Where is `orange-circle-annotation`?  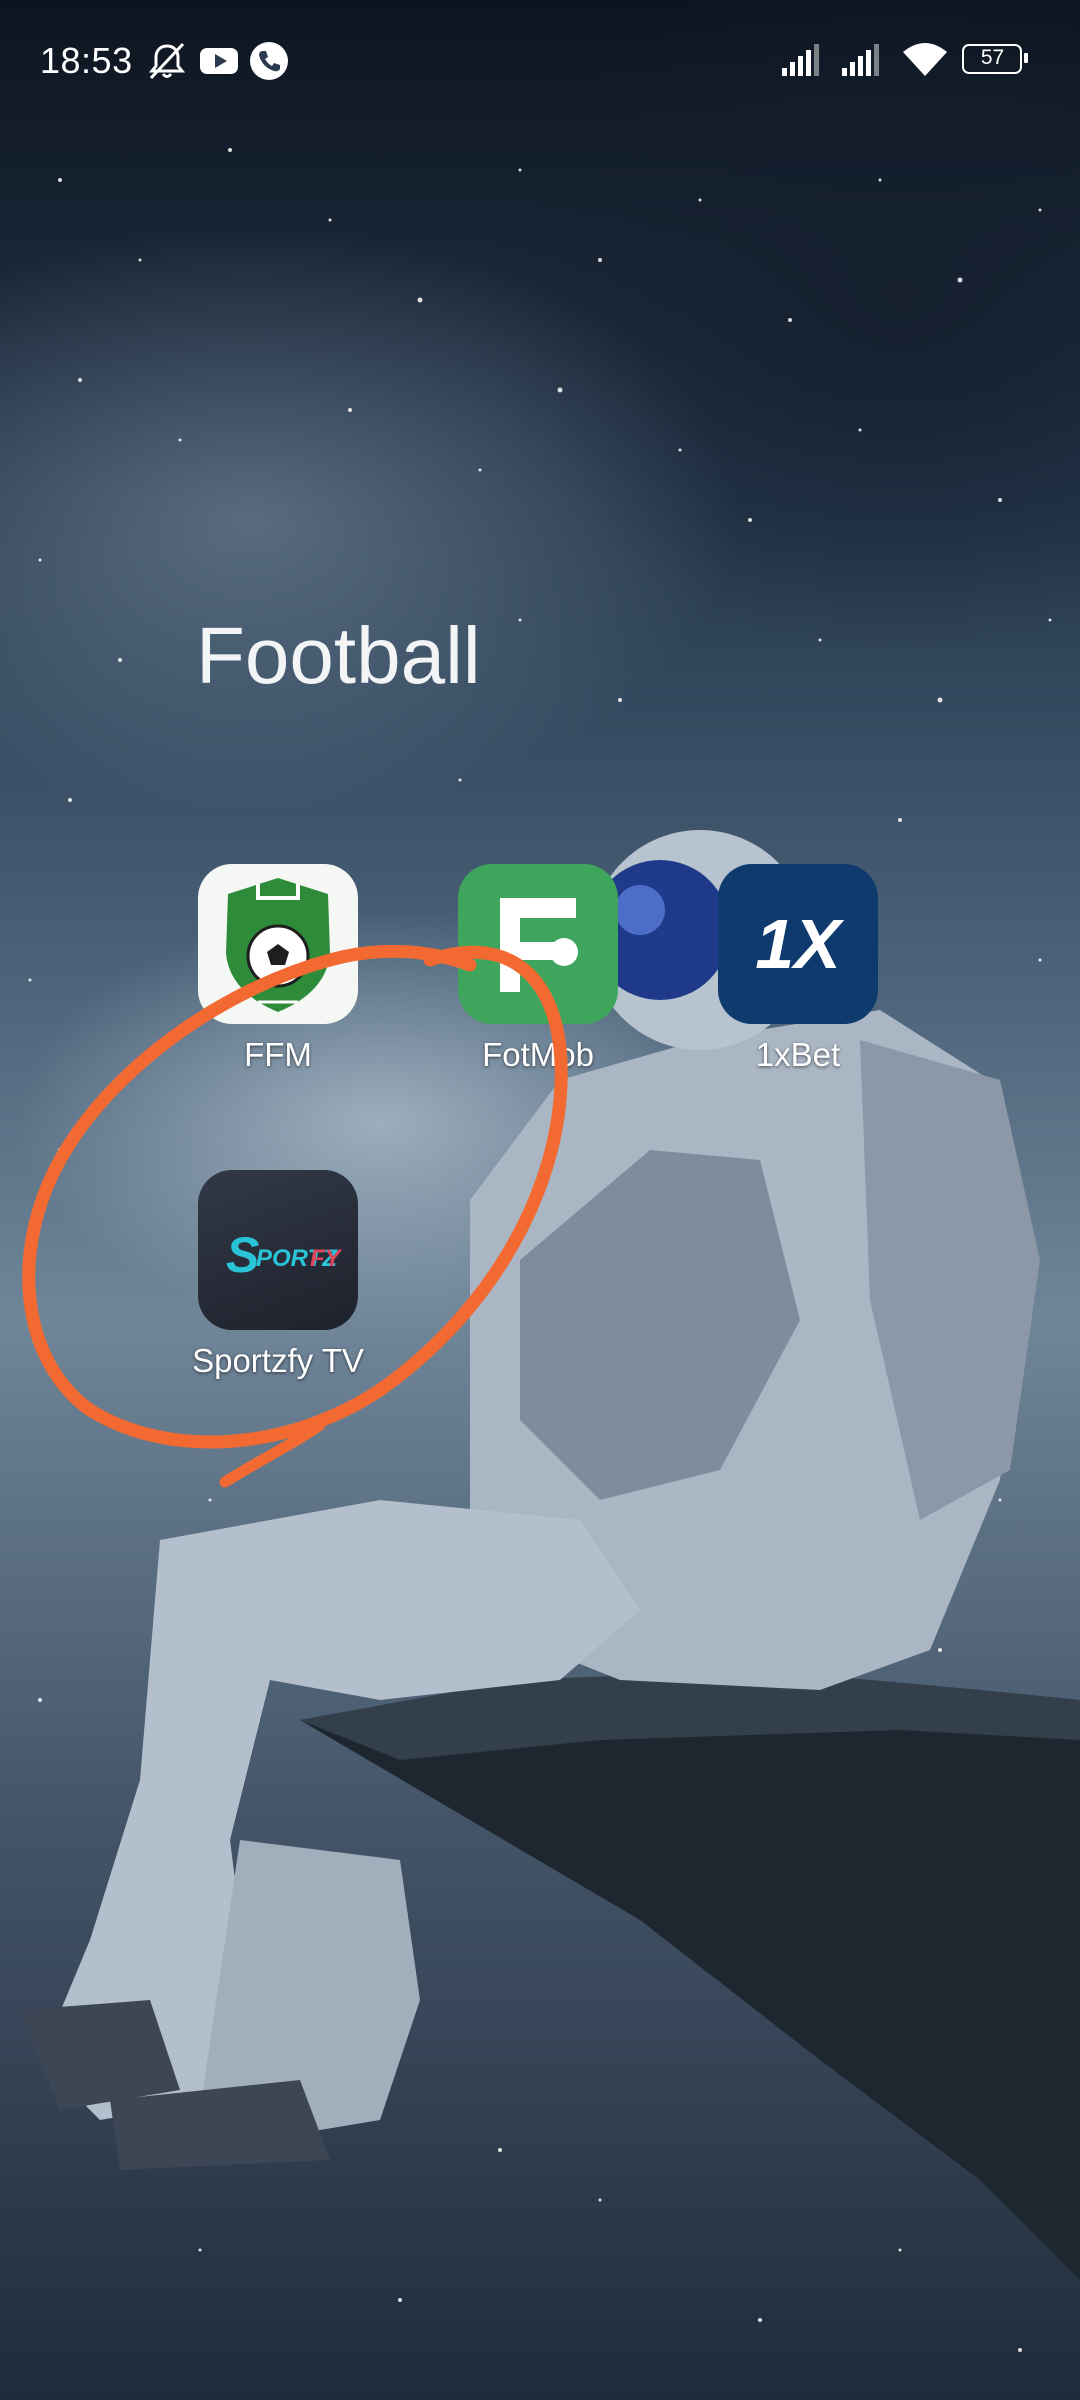 orange-circle-annotation is located at coordinates (295, 1216).